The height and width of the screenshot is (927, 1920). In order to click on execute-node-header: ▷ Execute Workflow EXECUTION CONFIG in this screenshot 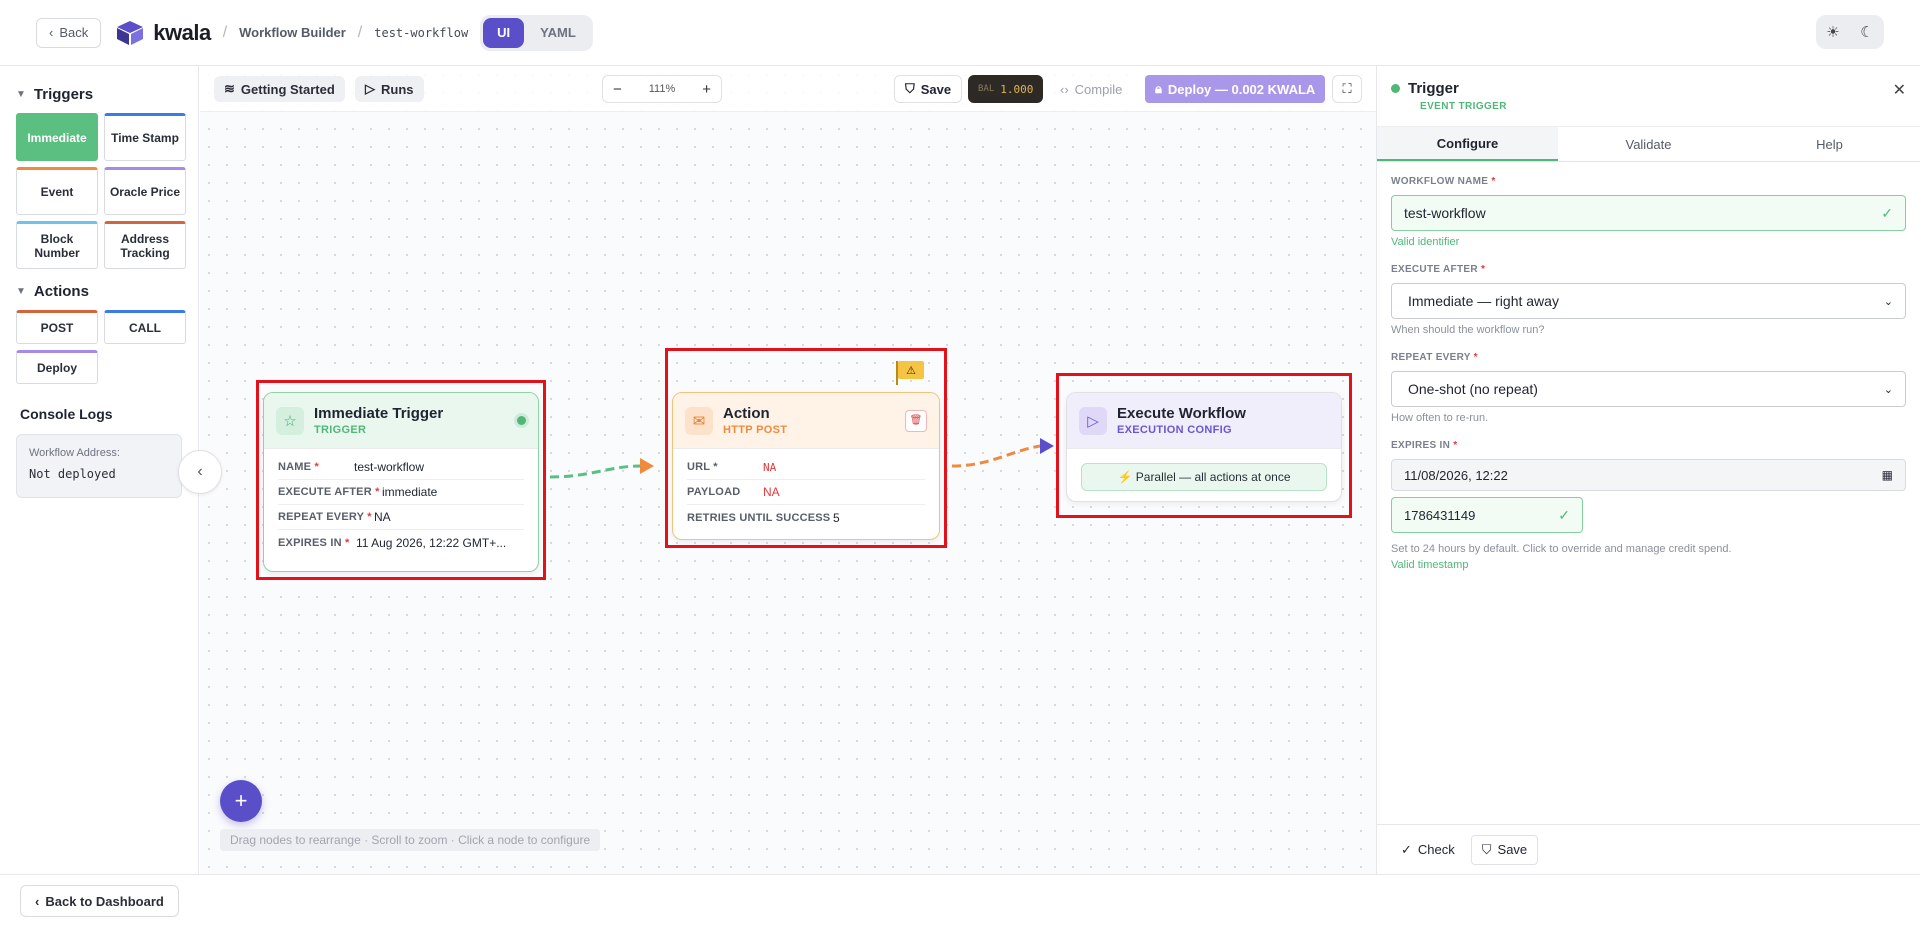, I will do `click(1204, 421)`.